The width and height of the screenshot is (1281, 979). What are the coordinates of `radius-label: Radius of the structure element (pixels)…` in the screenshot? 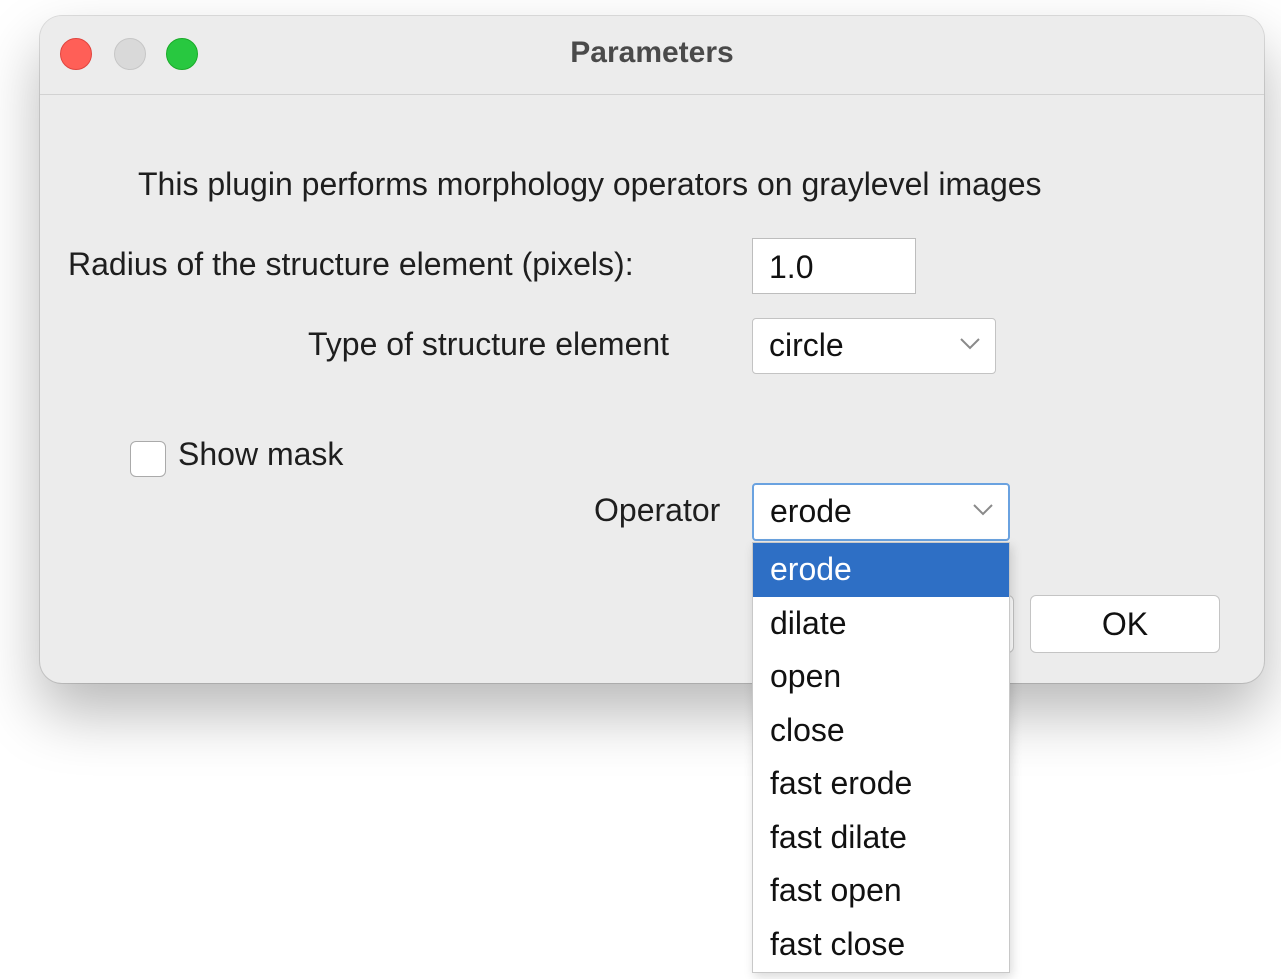 It's located at (351, 264).